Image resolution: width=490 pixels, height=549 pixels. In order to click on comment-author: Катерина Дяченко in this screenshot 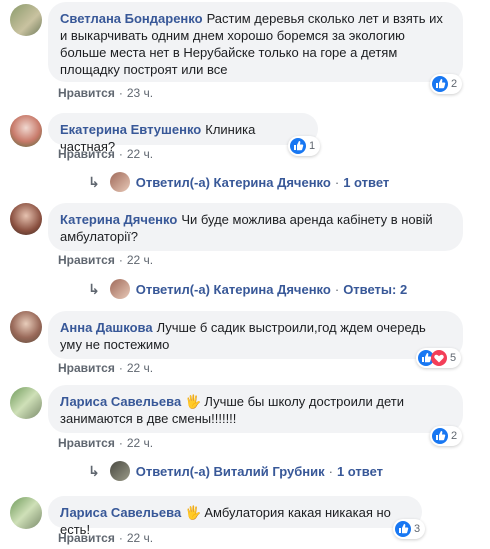, I will do `click(118, 219)`.